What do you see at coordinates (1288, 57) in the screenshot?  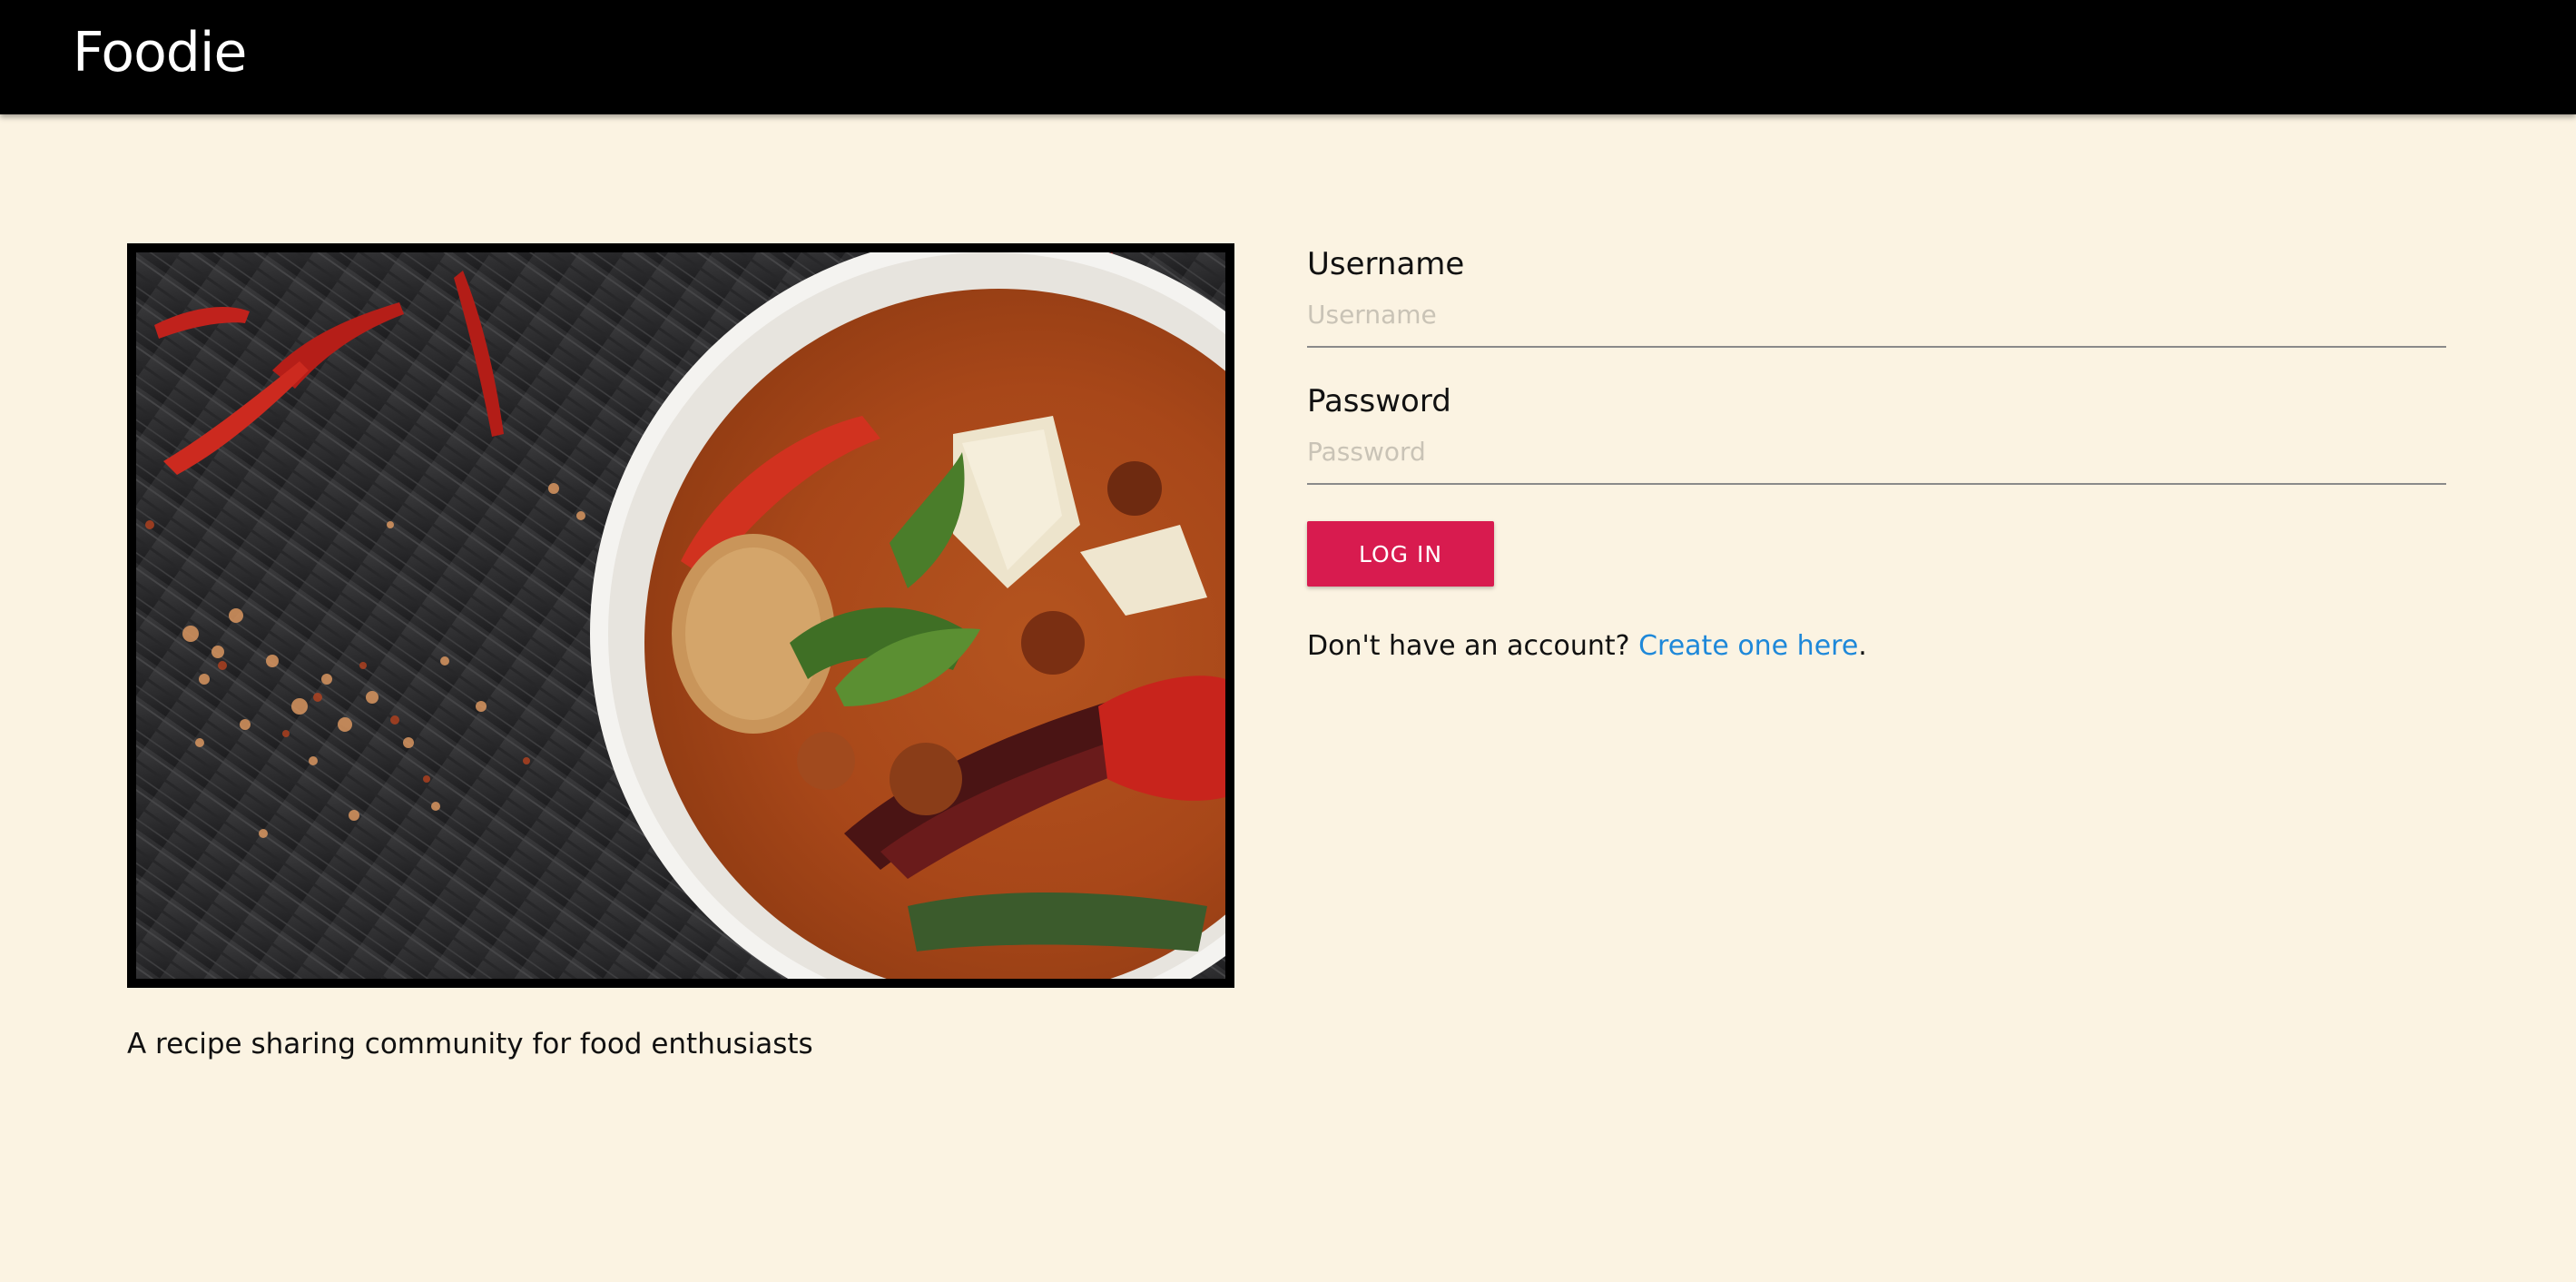 I see `top-navbar: Foodie` at bounding box center [1288, 57].